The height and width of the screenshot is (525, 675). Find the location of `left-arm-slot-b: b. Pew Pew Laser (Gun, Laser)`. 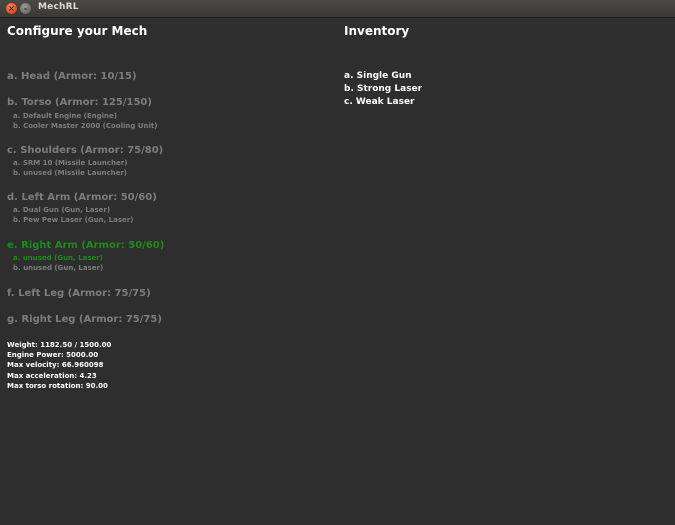

left-arm-slot-b: b. Pew Pew Laser (Gun, Laser) is located at coordinates (73, 220).